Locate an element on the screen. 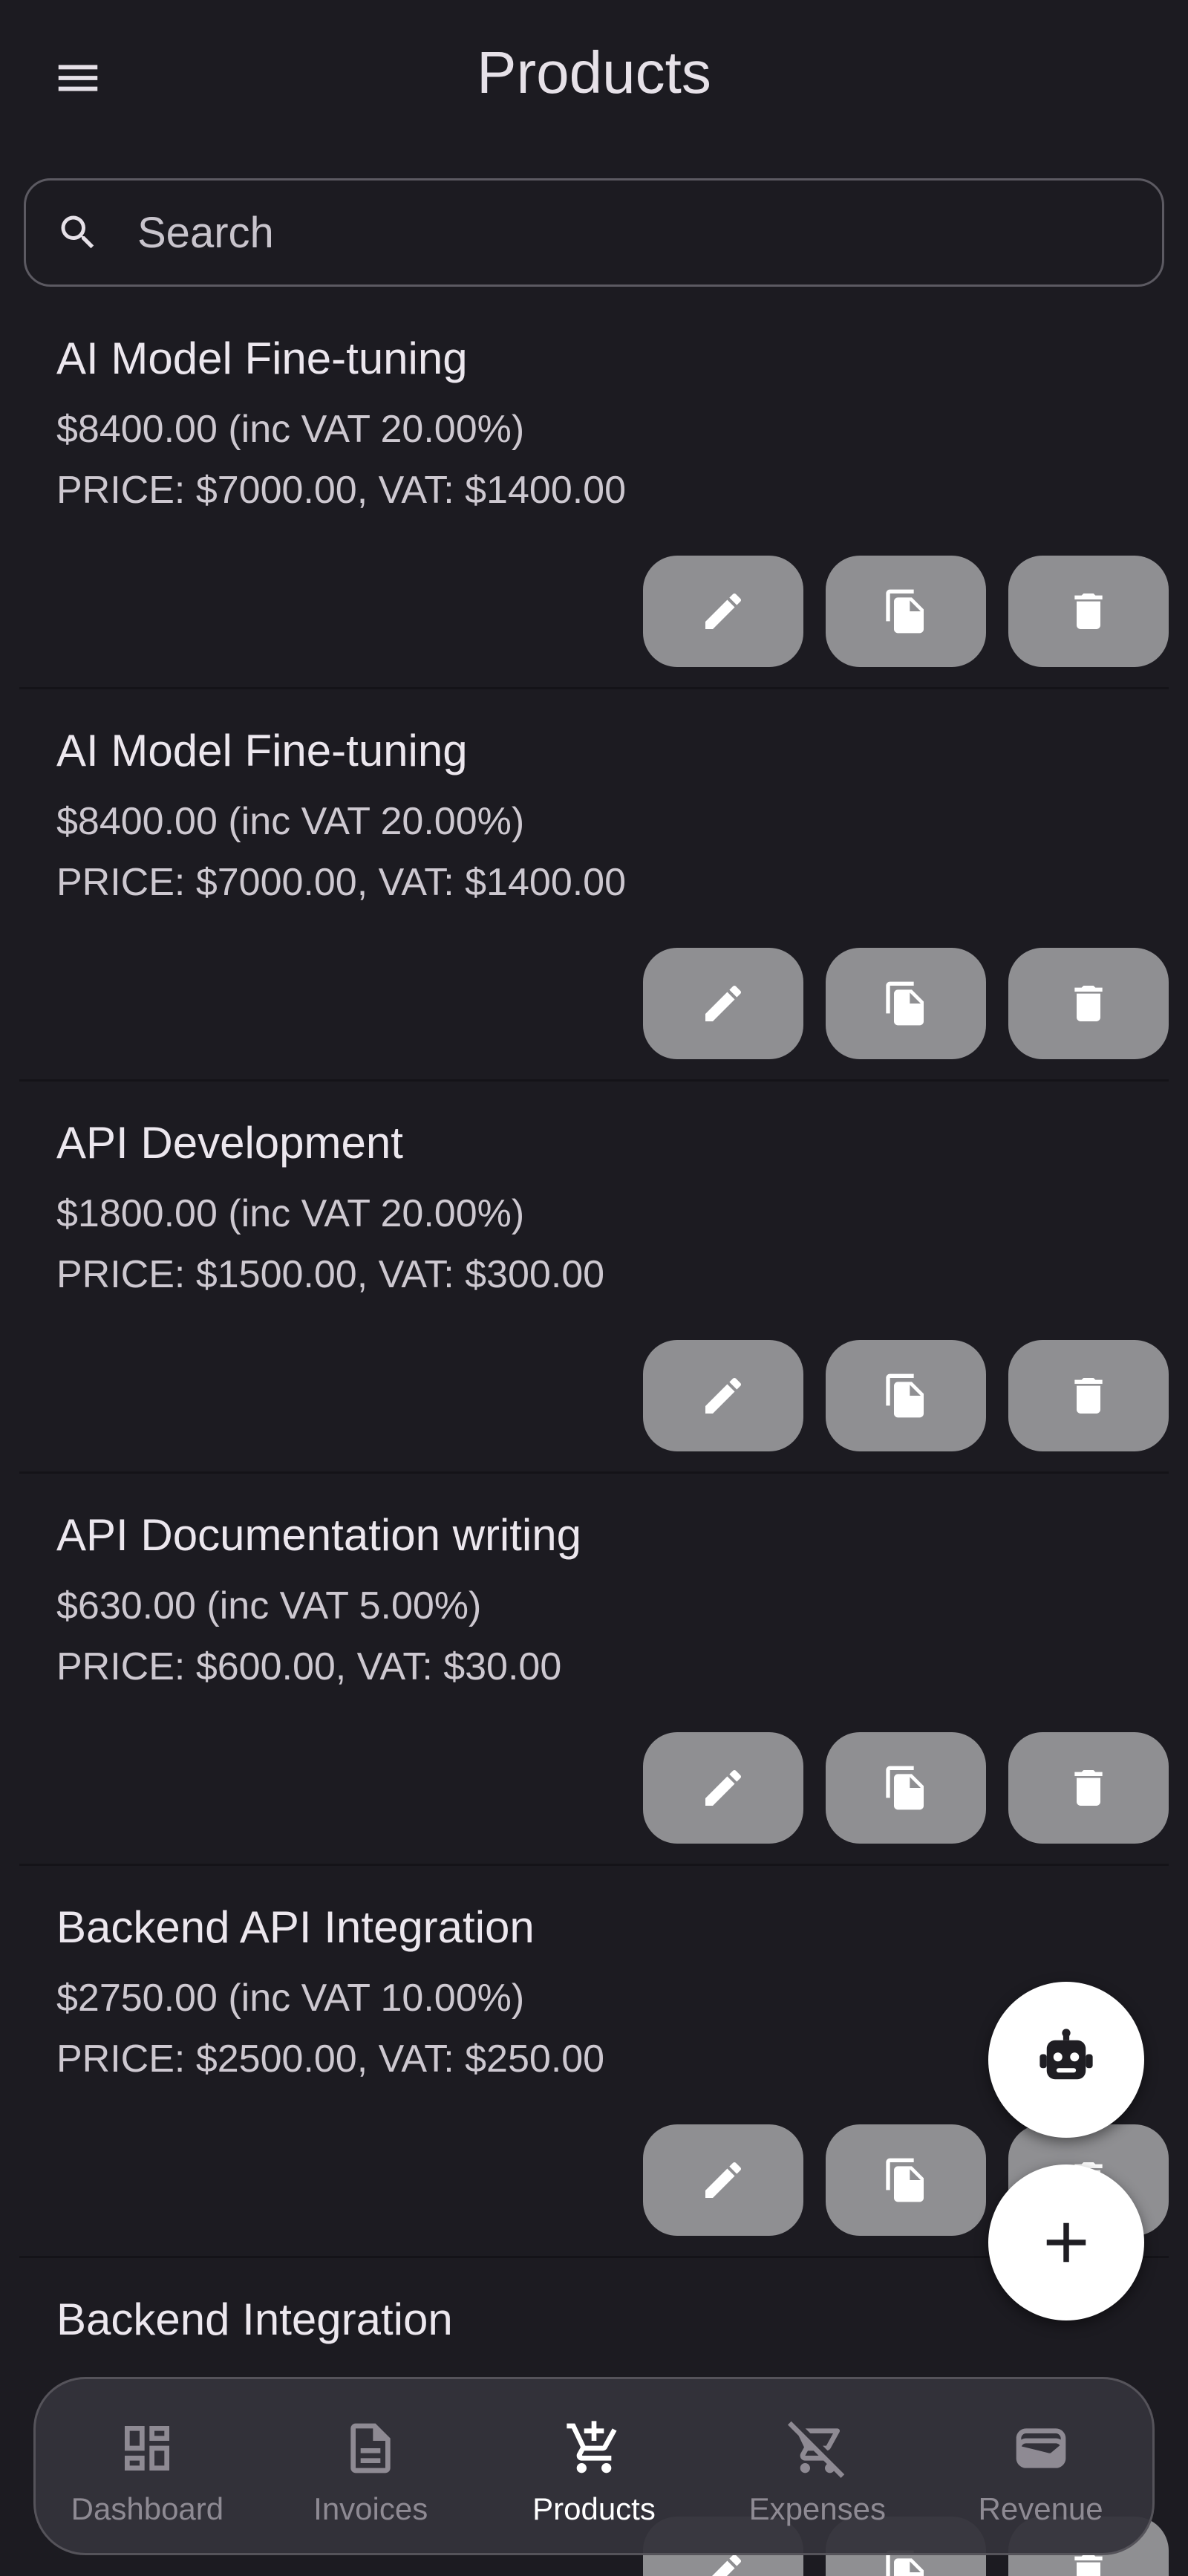  robot-icon is located at coordinates (1067, 2054).